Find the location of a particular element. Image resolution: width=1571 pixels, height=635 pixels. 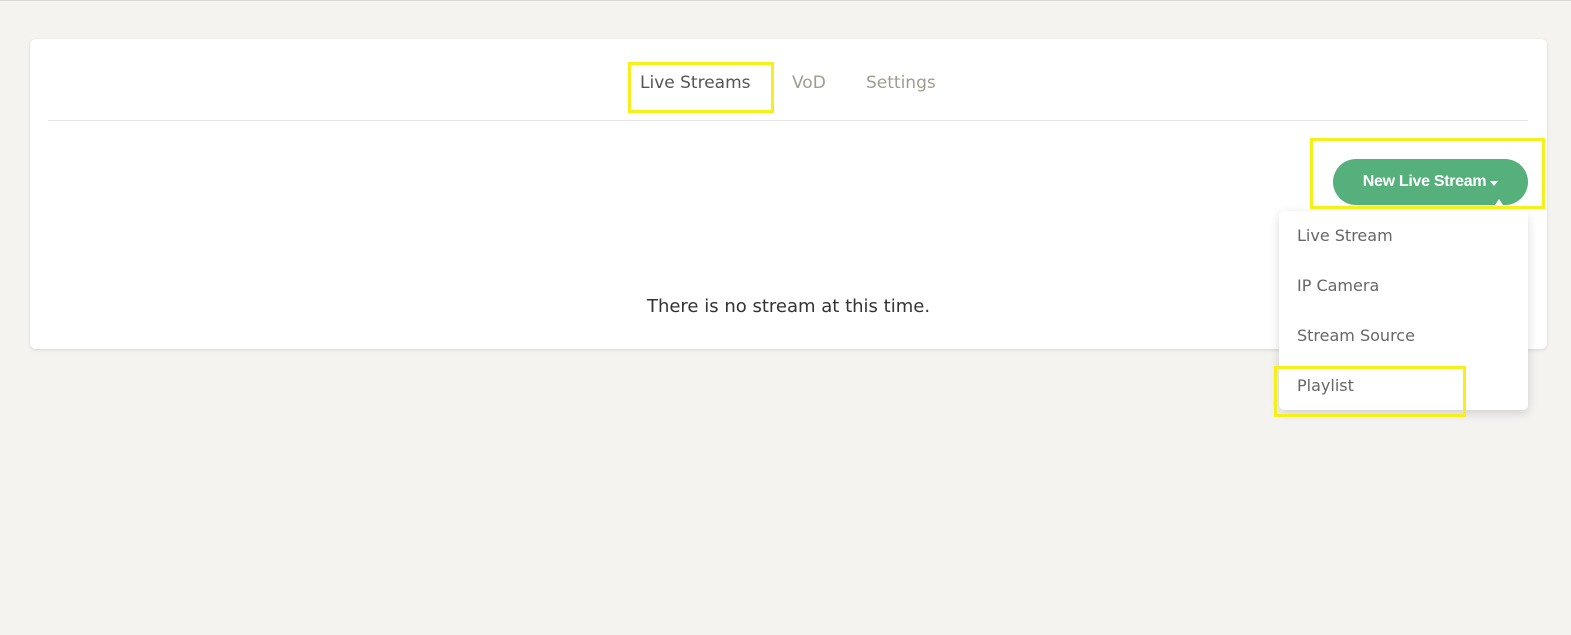

menu-item-live-stream: Live Stream is located at coordinates (1345, 236).